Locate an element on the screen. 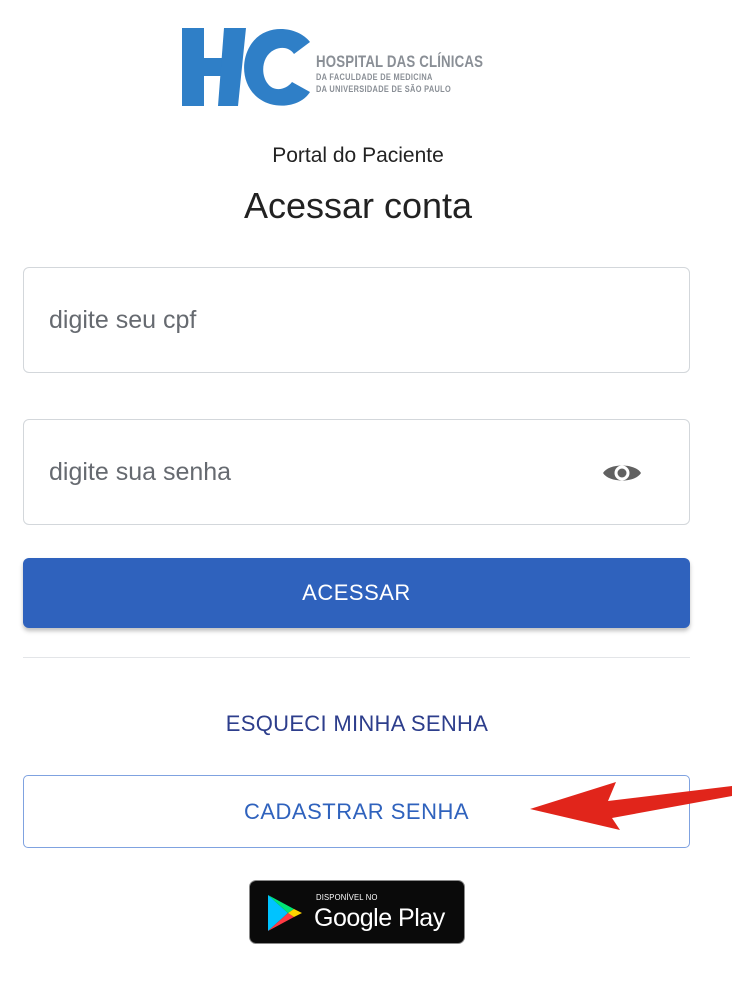 The width and height of the screenshot is (732, 995). eye-icon is located at coordinates (622, 473).